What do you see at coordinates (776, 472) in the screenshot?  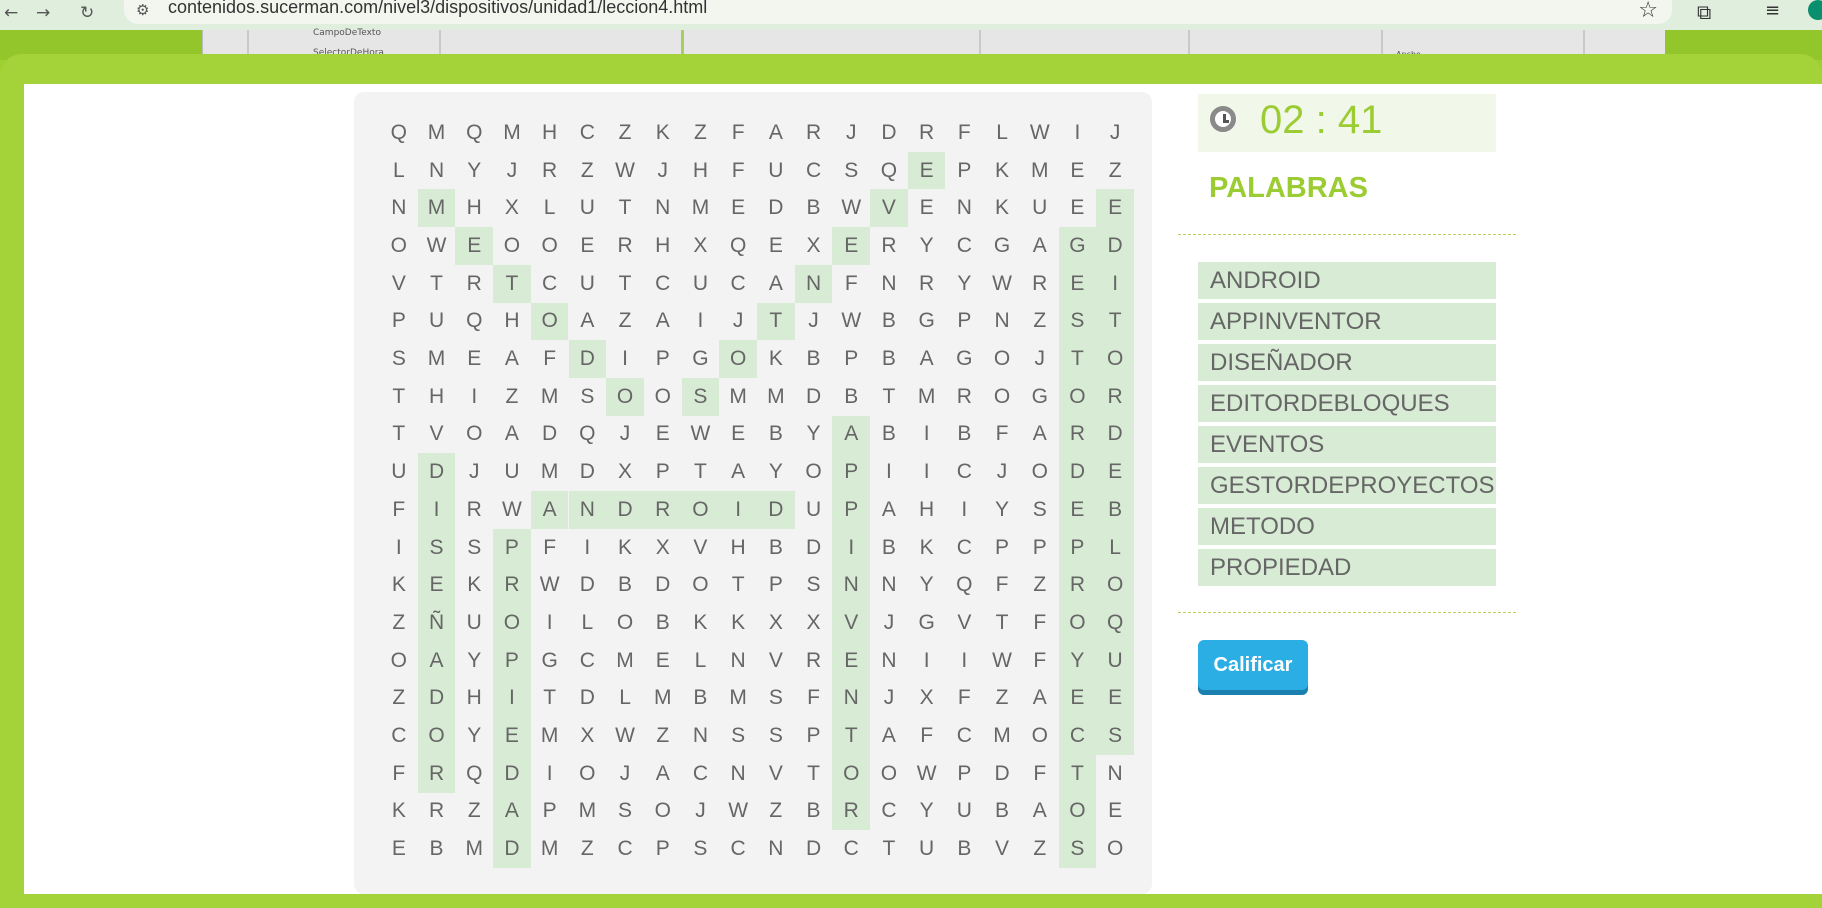 I see `grid-letter: Y` at bounding box center [776, 472].